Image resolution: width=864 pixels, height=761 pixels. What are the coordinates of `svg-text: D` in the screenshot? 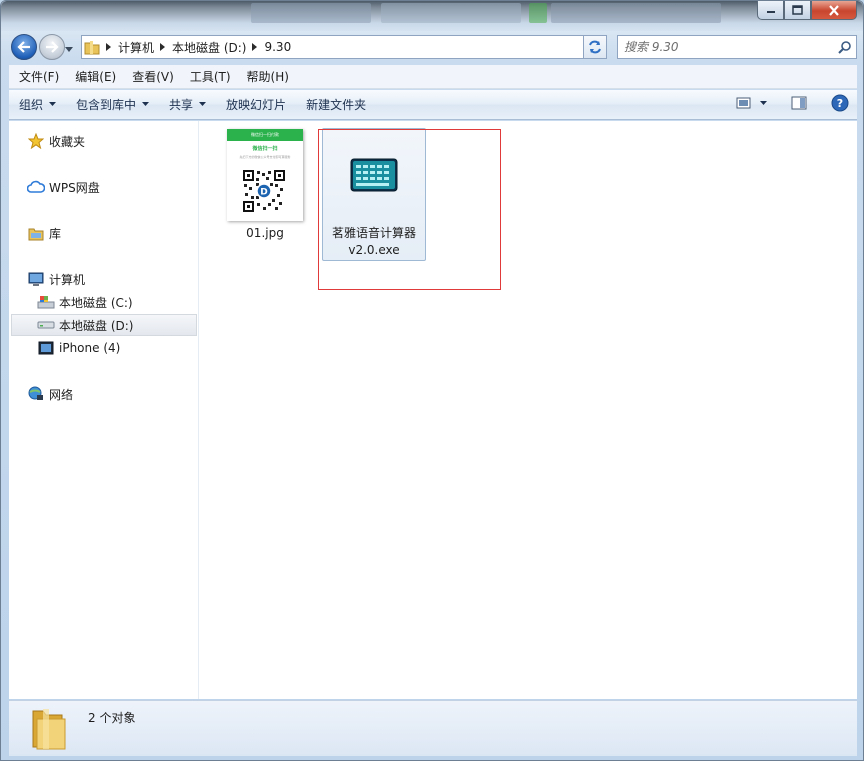 It's located at (263, 193).